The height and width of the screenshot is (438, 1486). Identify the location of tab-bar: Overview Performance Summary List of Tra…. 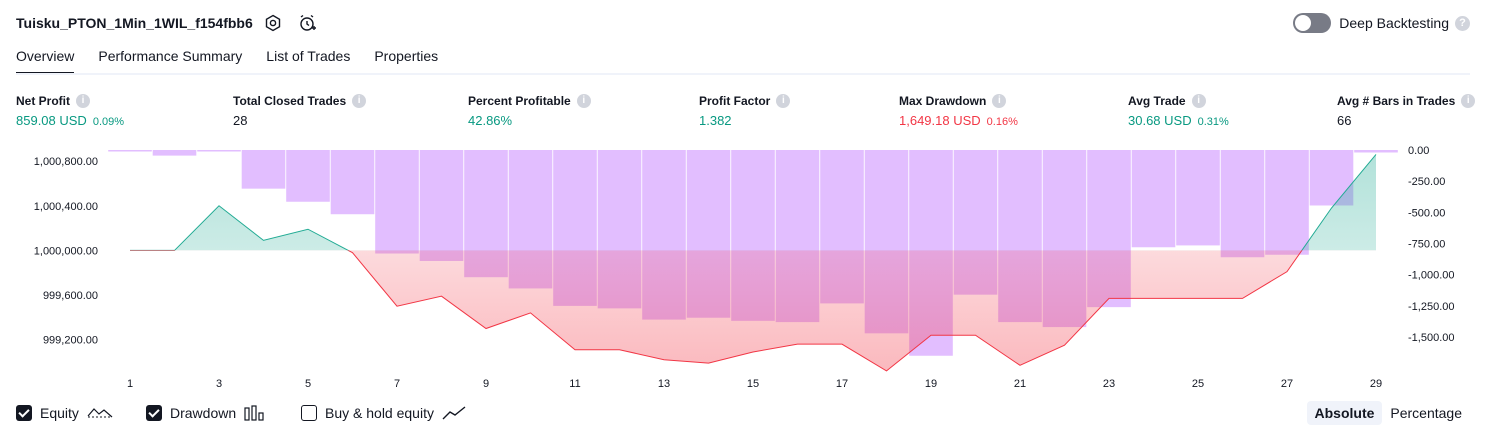
(239, 61).